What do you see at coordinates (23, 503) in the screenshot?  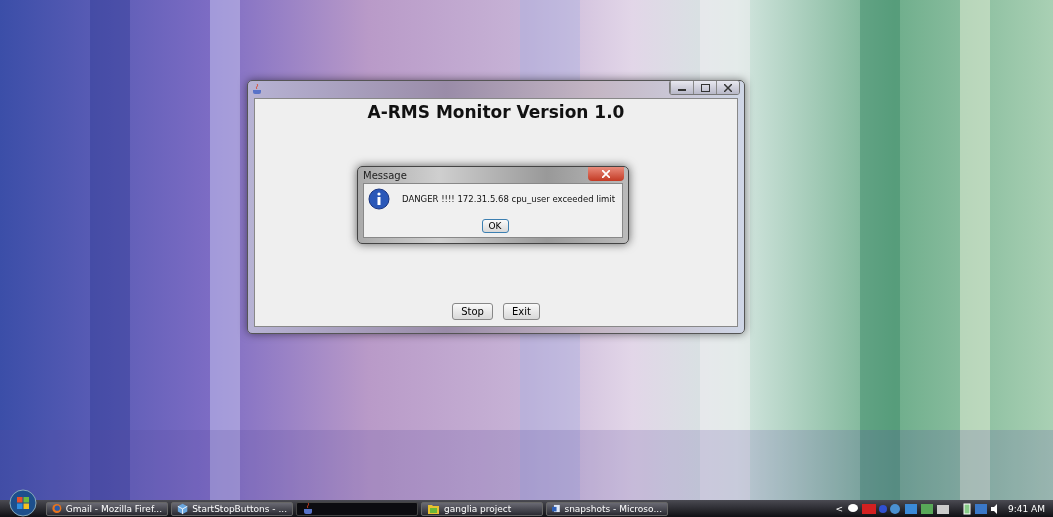 I see `start-button` at bounding box center [23, 503].